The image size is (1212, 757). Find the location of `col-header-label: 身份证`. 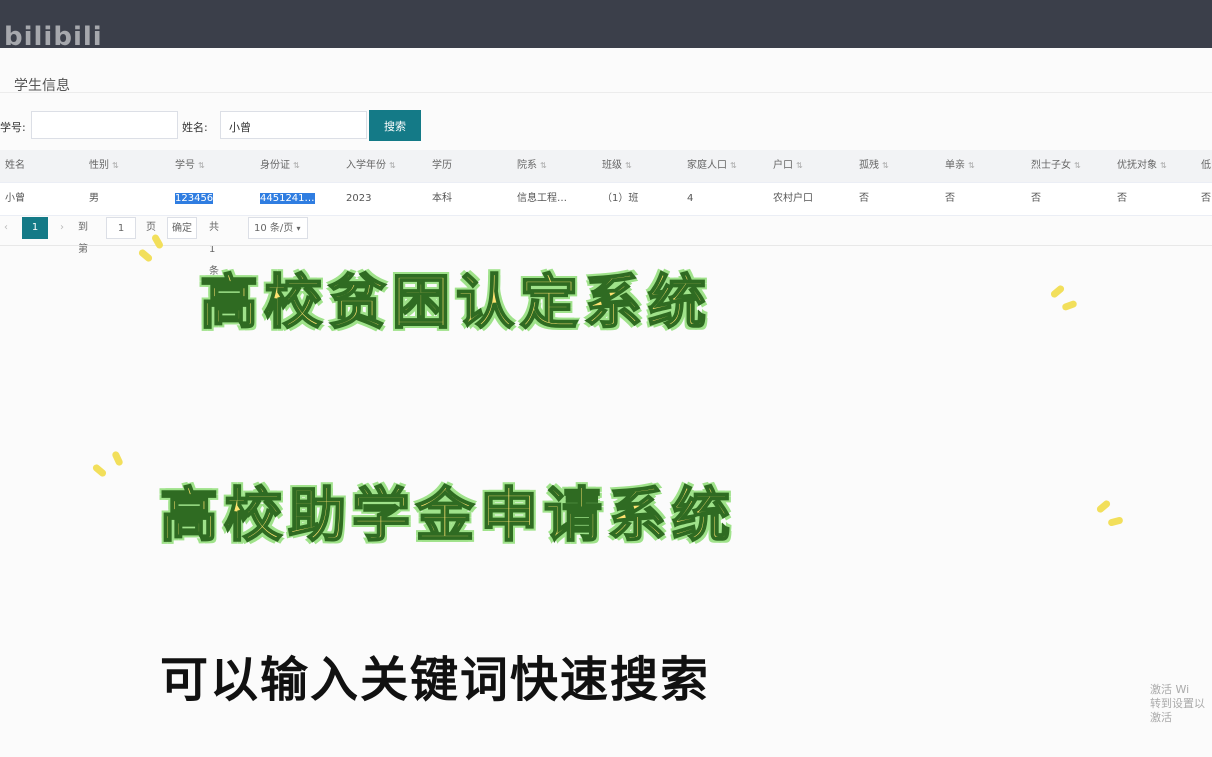

col-header-label: 身份证 is located at coordinates (275, 165).